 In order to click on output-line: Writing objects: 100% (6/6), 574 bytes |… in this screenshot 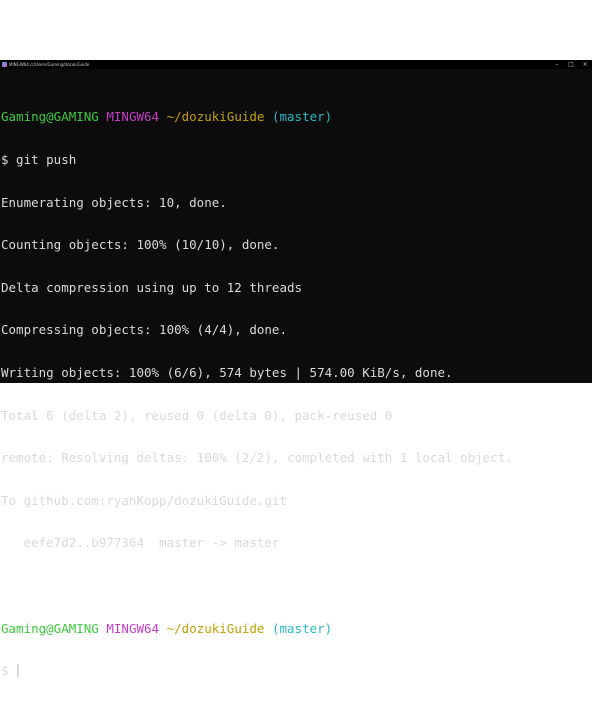, I will do `click(227, 372)`.